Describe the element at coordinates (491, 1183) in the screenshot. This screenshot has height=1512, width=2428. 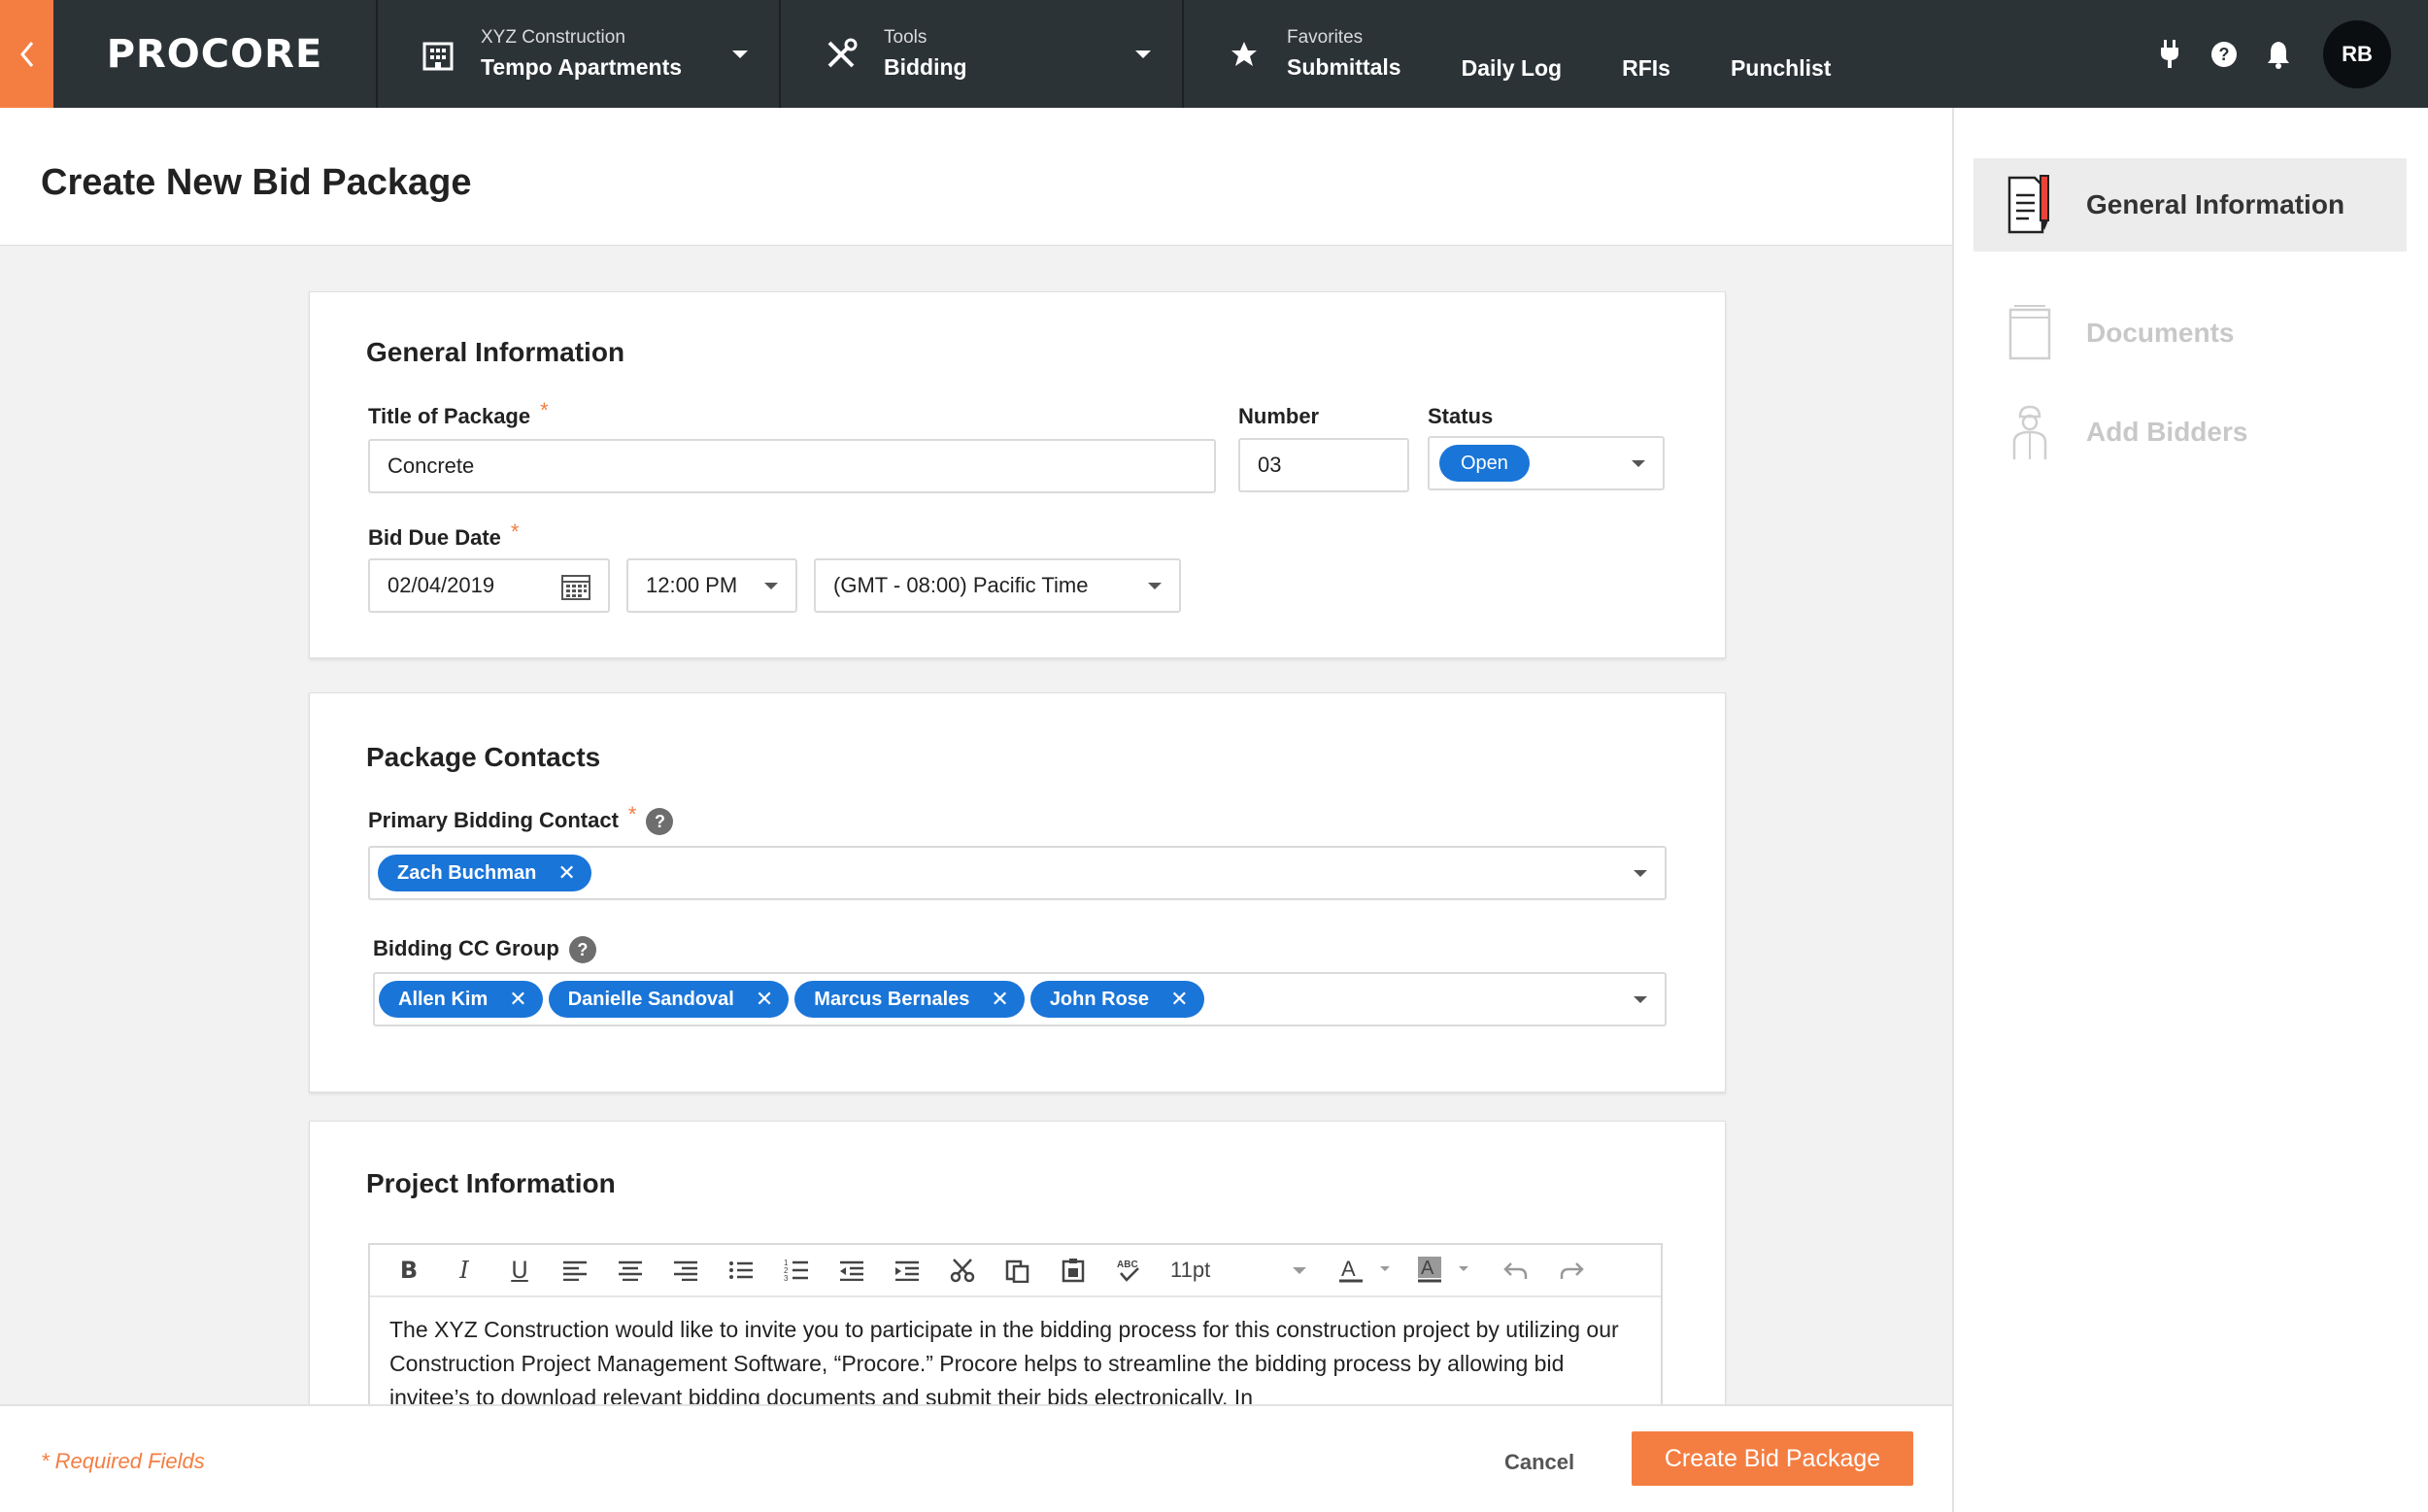
I see `section-title: Project Information` at that location.